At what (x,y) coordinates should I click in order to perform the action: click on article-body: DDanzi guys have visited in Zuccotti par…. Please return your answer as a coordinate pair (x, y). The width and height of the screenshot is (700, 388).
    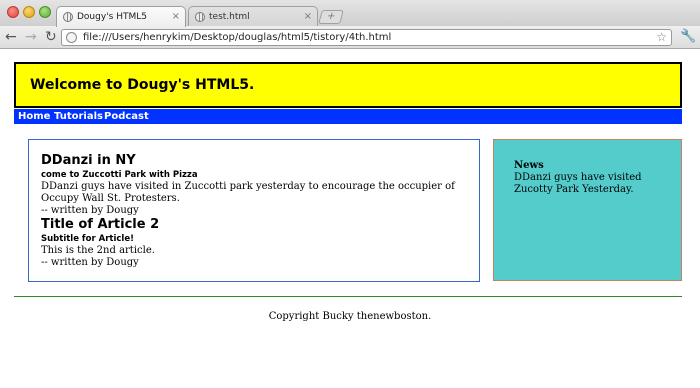
    Looking at the image, I should click on (248, 192).